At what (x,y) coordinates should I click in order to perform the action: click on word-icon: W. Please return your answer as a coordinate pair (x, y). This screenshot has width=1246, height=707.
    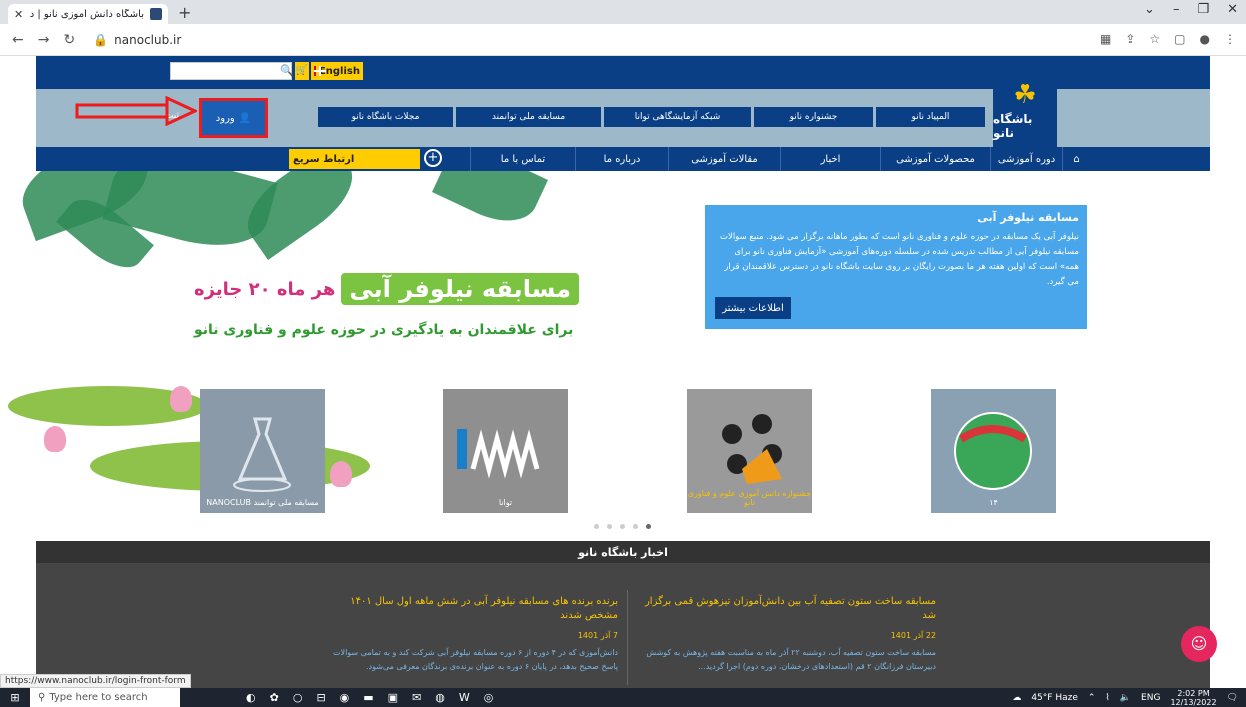
    Looking at the image, I should click on (464, 697).